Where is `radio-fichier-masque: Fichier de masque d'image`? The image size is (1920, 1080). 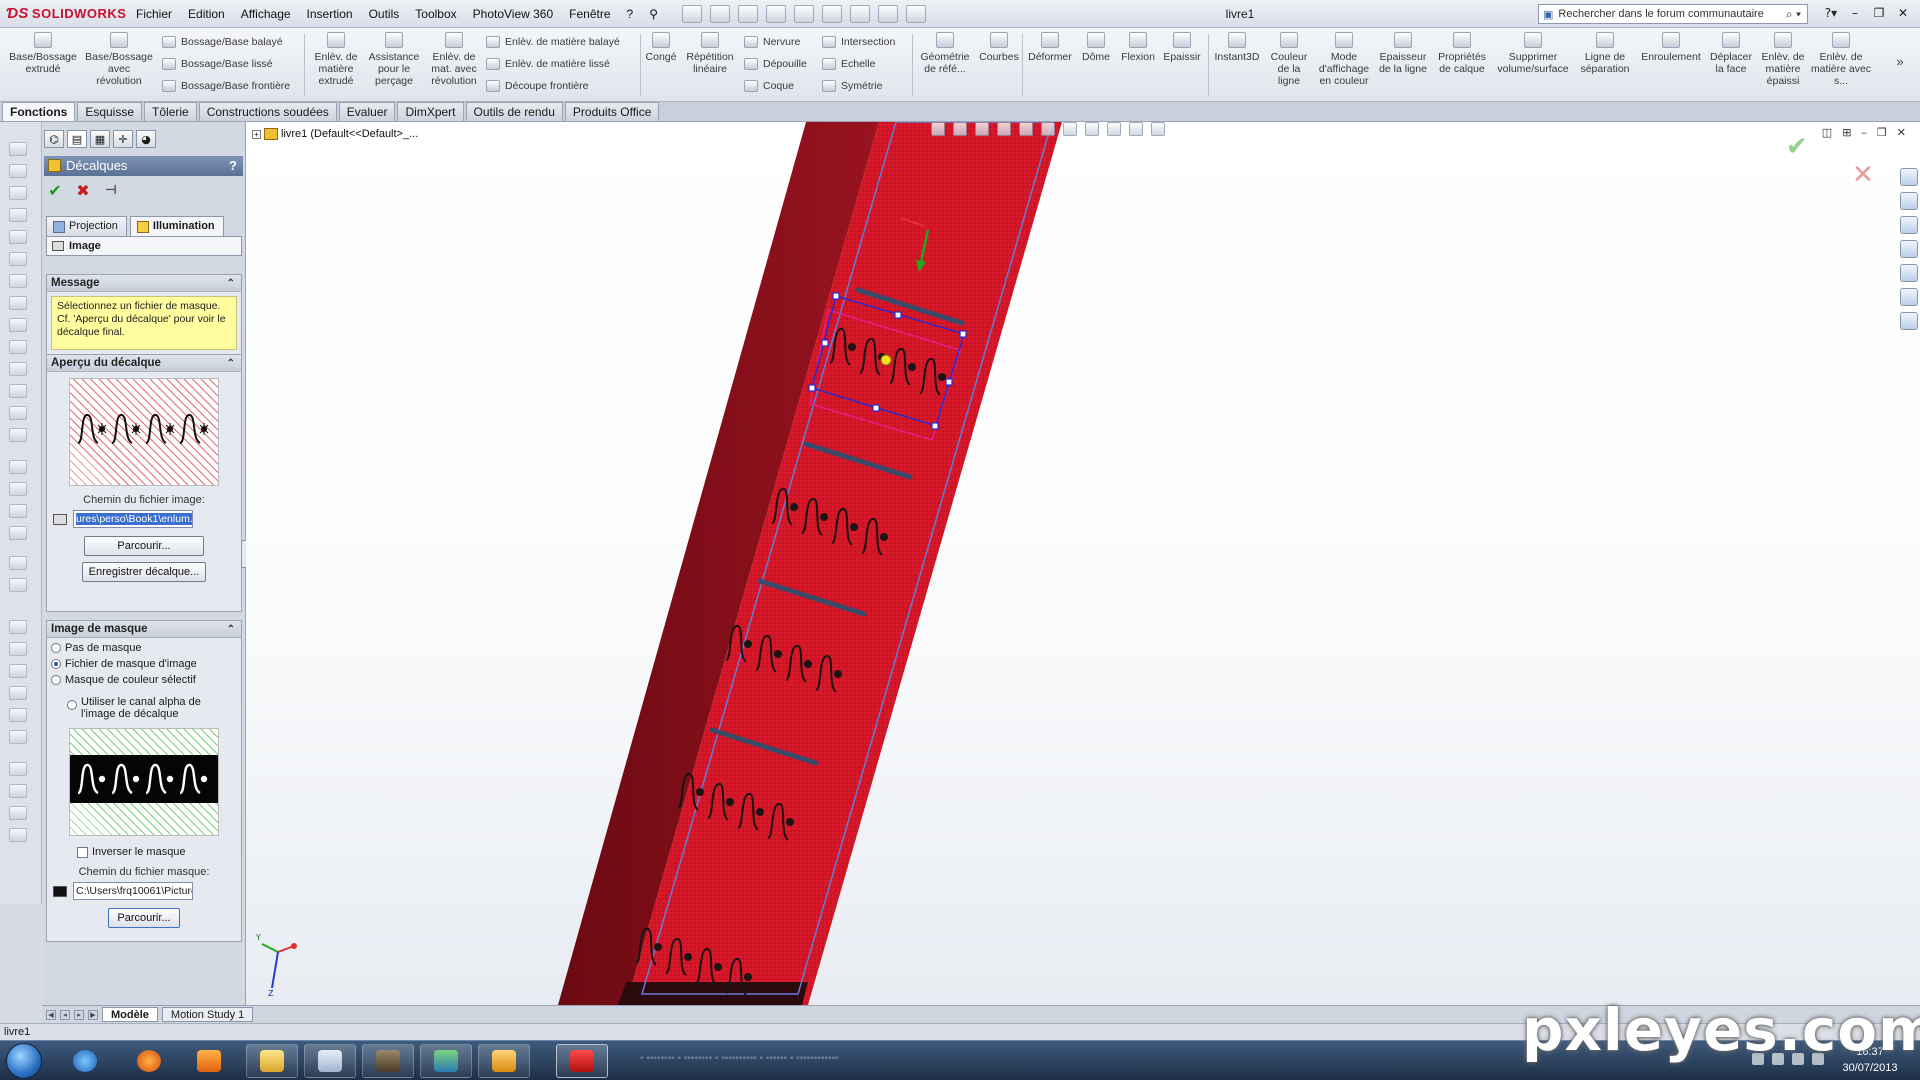
radio-fichier-masque: Fichier de masque d'image is located at coordinates (146, 664).